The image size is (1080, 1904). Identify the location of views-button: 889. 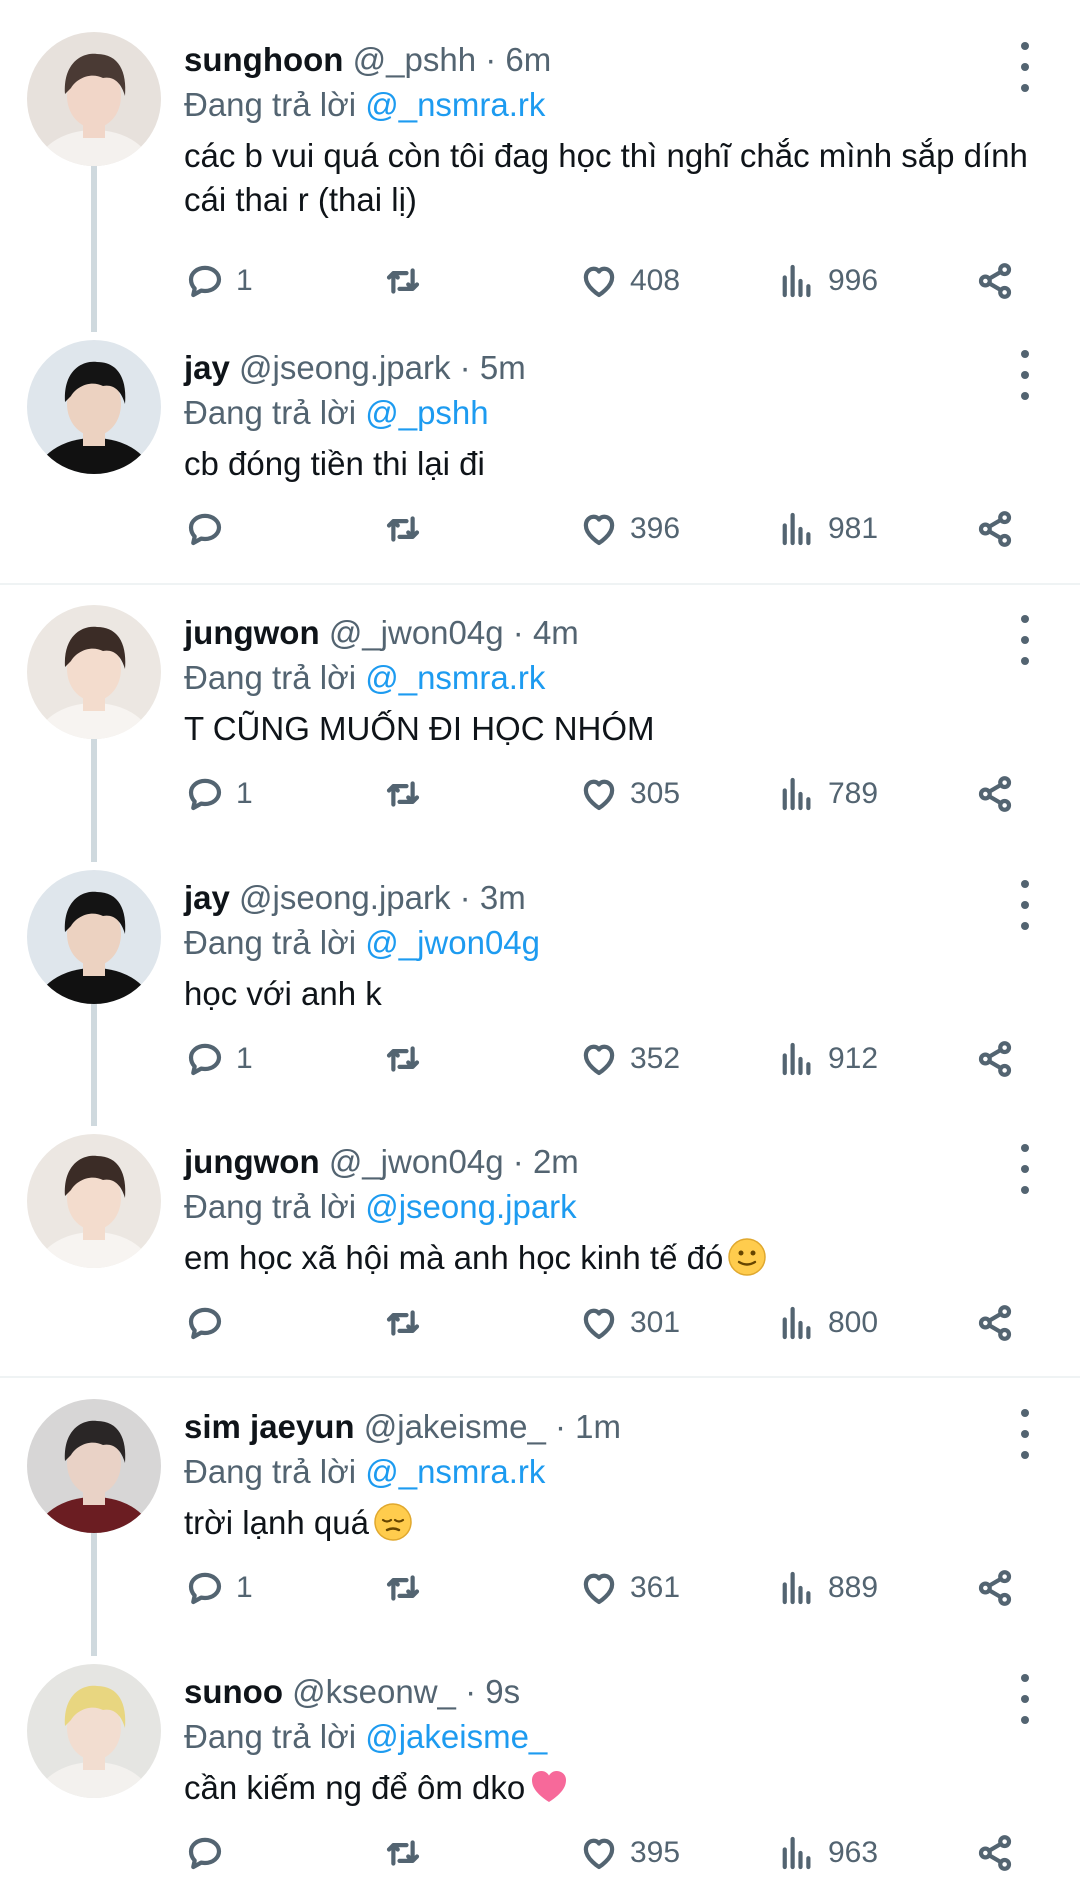
(827, 1588).